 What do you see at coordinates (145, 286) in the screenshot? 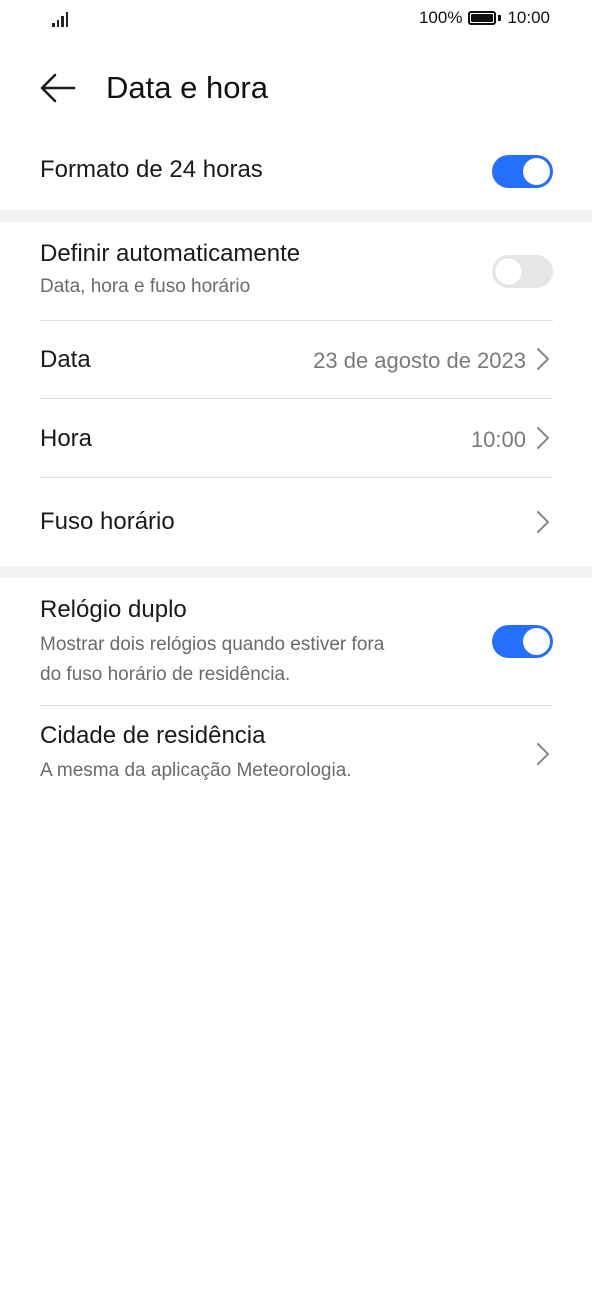
I see `setting-sublabel-auto-set: Data, hora e fuso horário` at bounding box center [145, 286].